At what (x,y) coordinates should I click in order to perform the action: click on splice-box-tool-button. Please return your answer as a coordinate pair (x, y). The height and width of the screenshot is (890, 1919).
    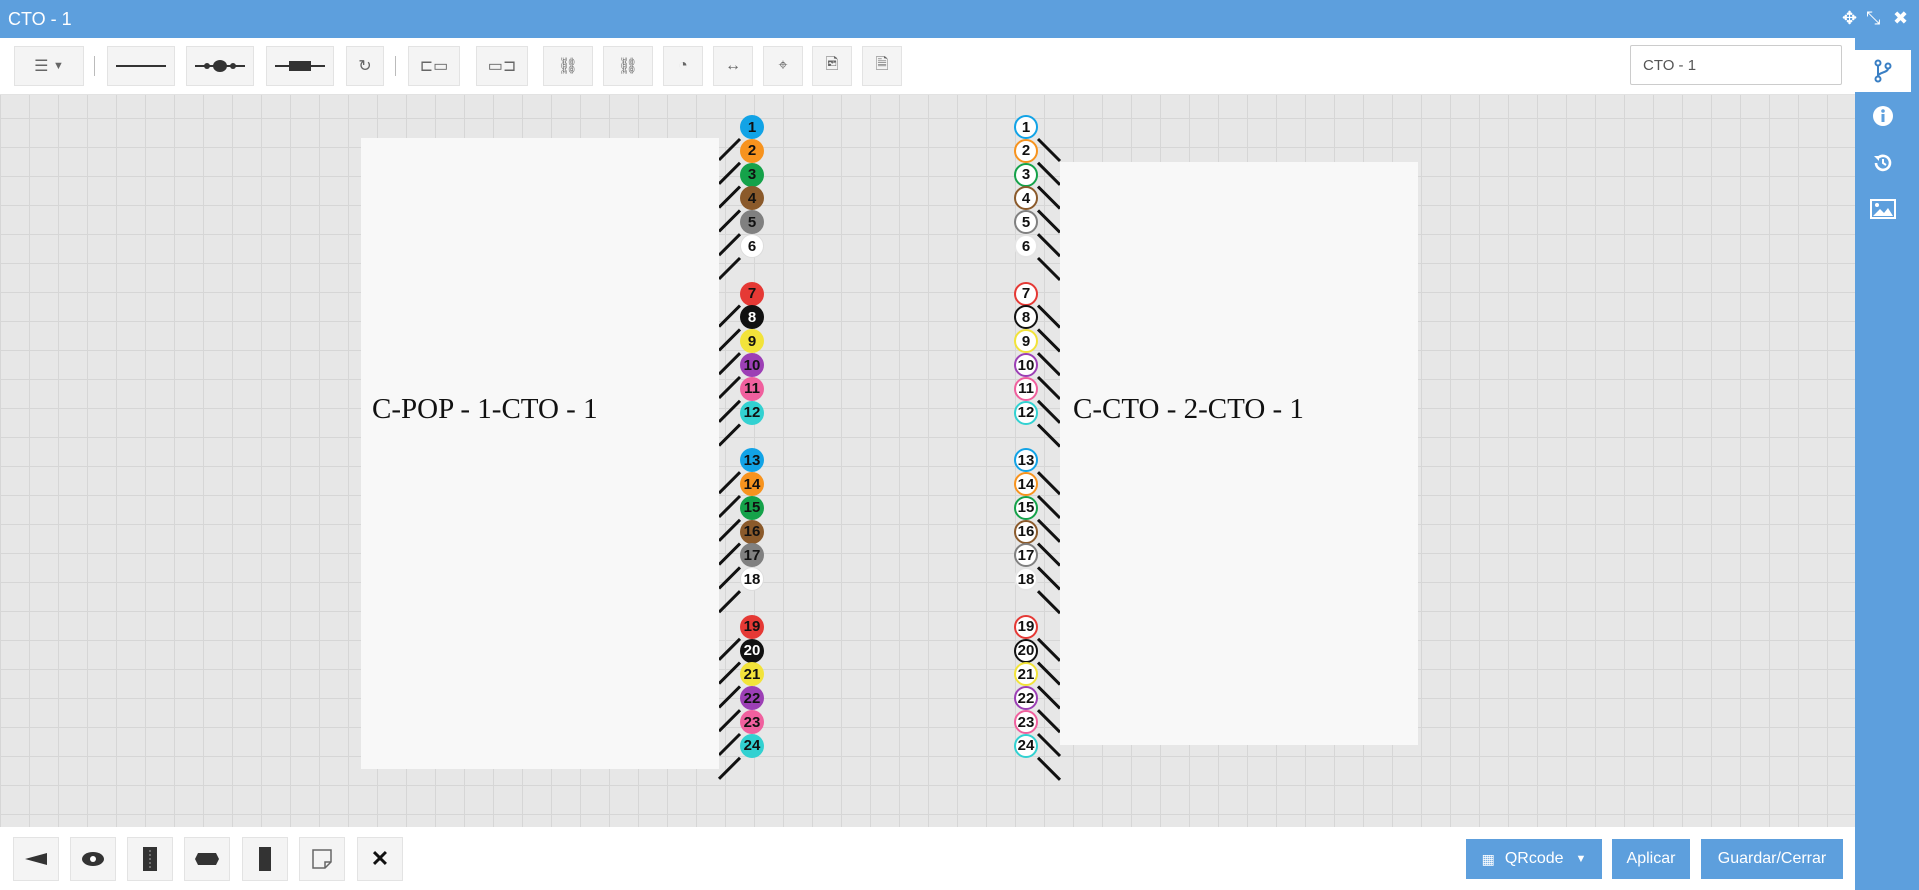
    Looking at the image, I should click on (93, 859).